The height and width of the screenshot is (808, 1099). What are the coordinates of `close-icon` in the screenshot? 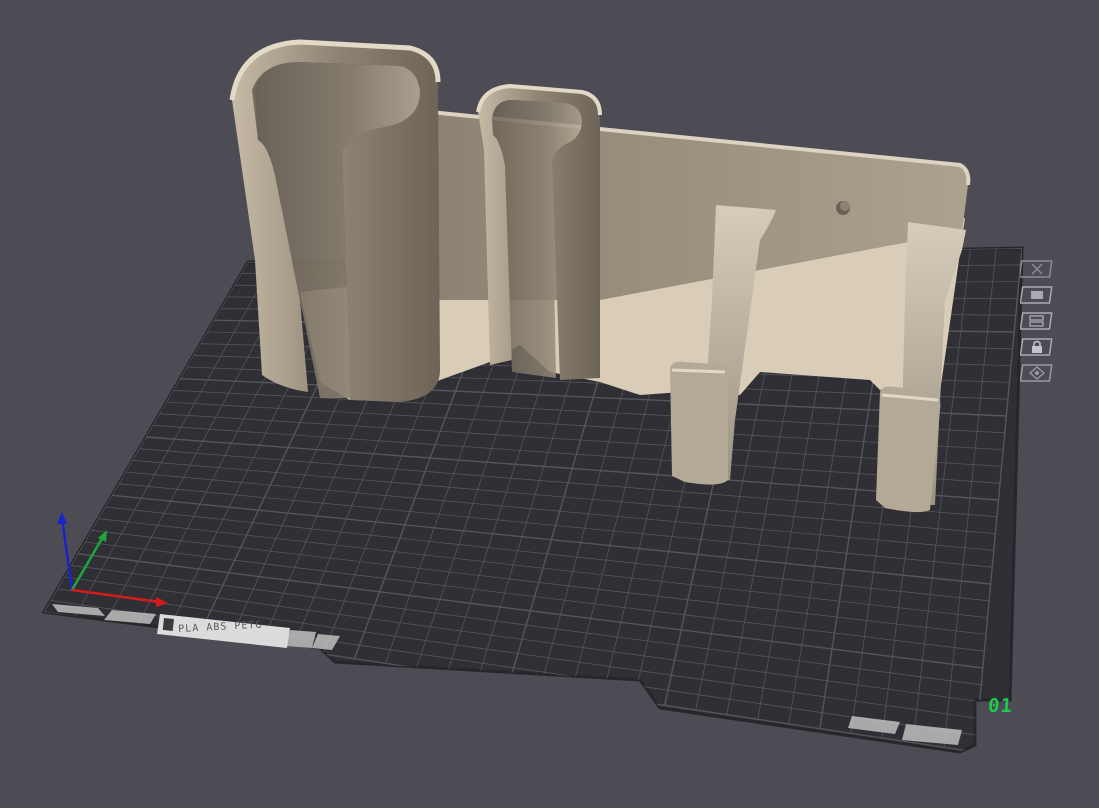 It's located at (1036, 269).